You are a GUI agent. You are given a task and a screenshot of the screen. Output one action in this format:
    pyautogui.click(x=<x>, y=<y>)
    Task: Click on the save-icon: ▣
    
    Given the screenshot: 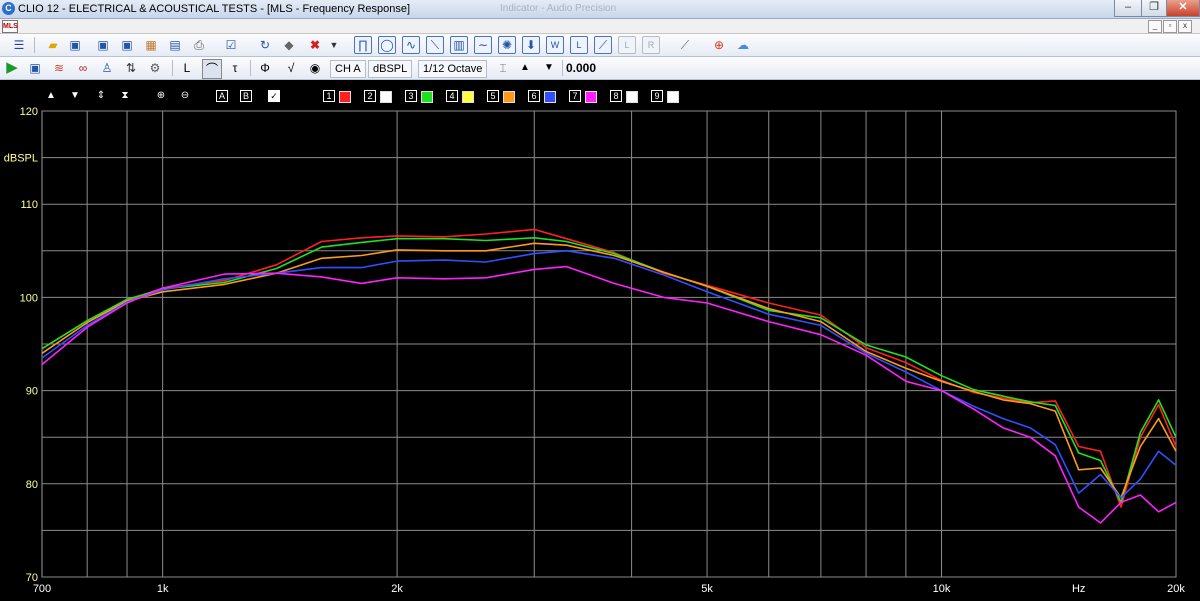 What is the action you would take?
    pyautogui.click(x=75, y=45)
    